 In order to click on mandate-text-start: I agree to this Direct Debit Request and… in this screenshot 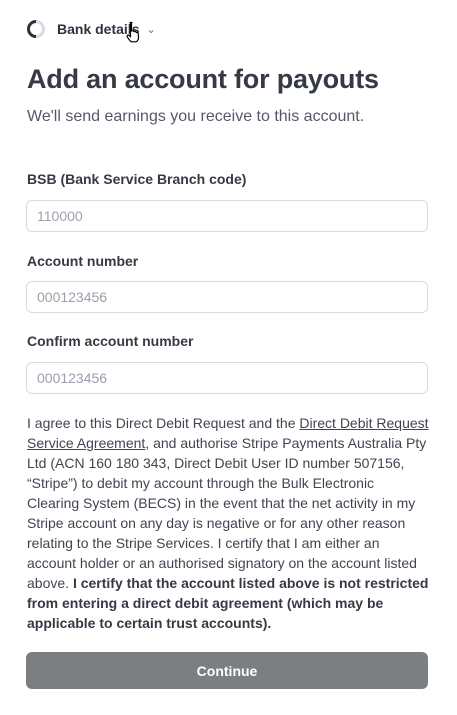, I will do `click(163, 423)`.